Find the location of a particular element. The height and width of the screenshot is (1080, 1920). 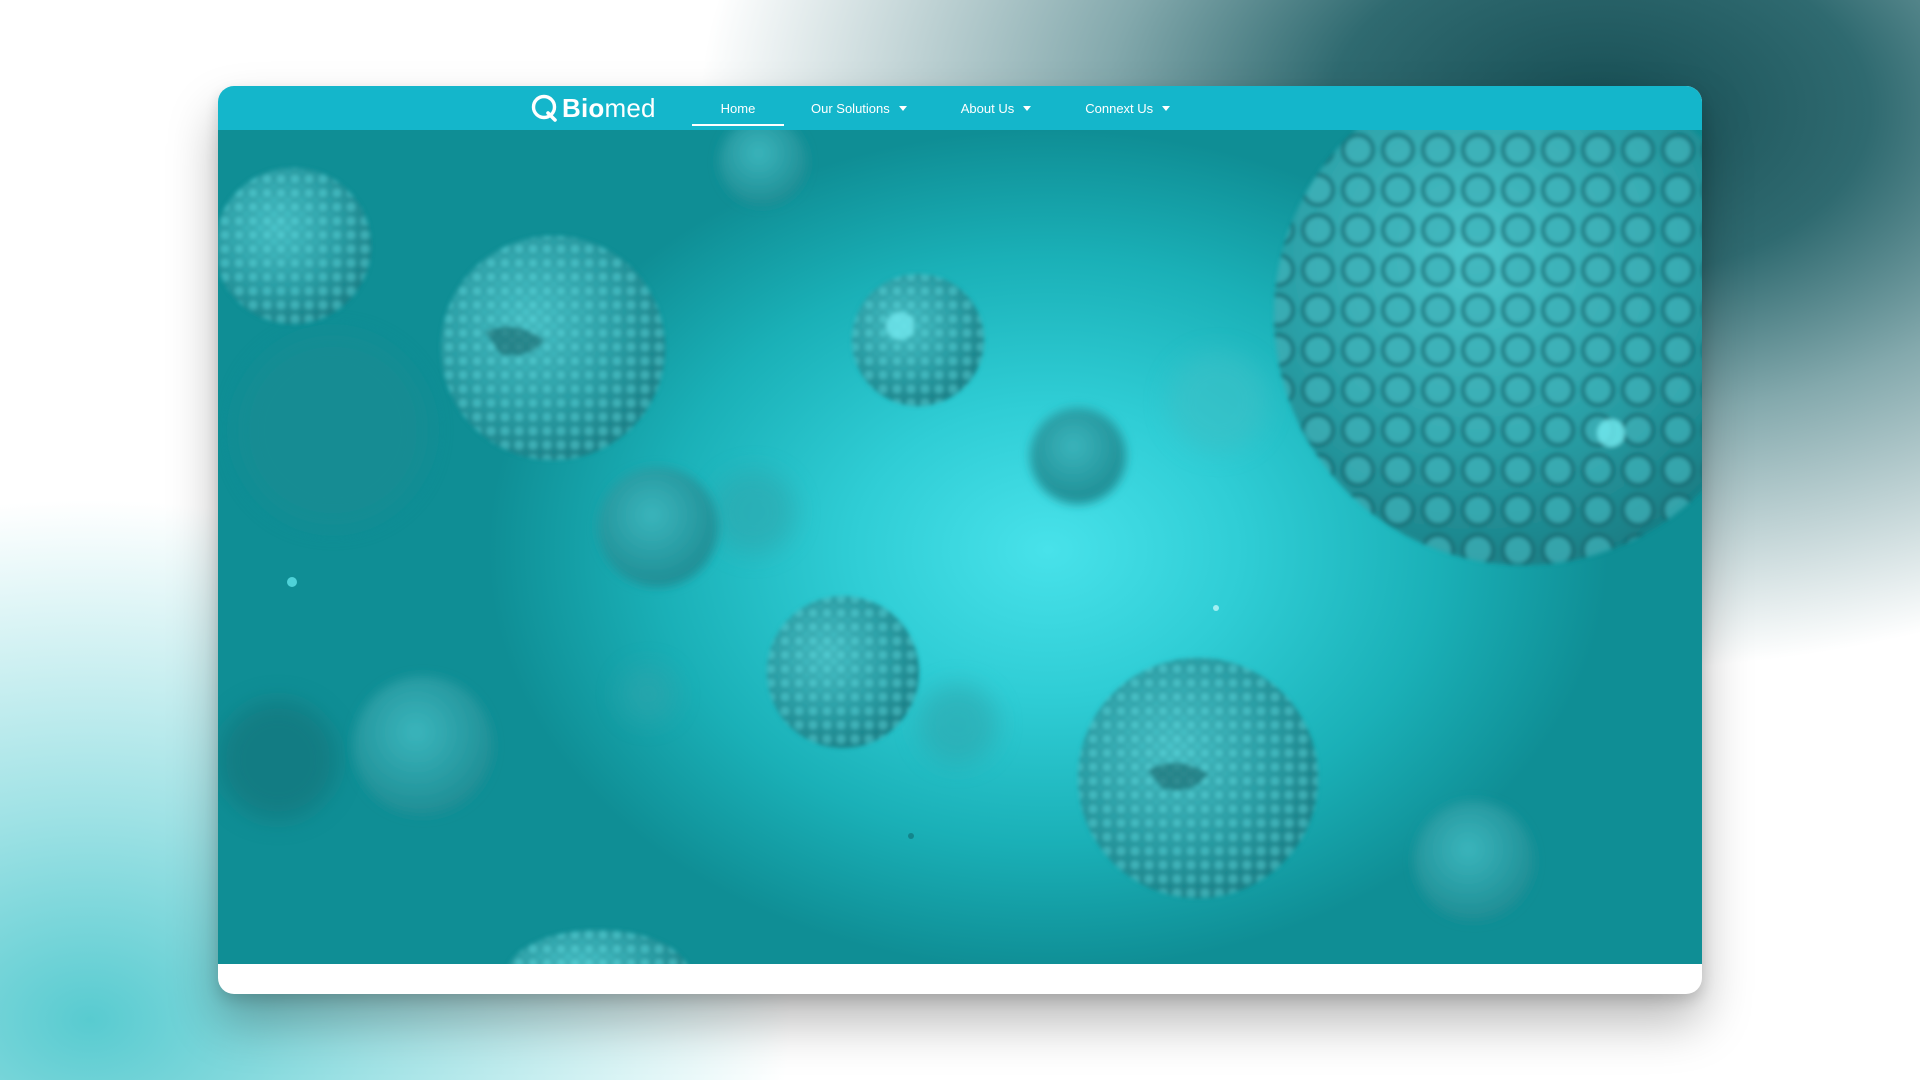

nav-item-home: Home is located at coordinates (738, 108).